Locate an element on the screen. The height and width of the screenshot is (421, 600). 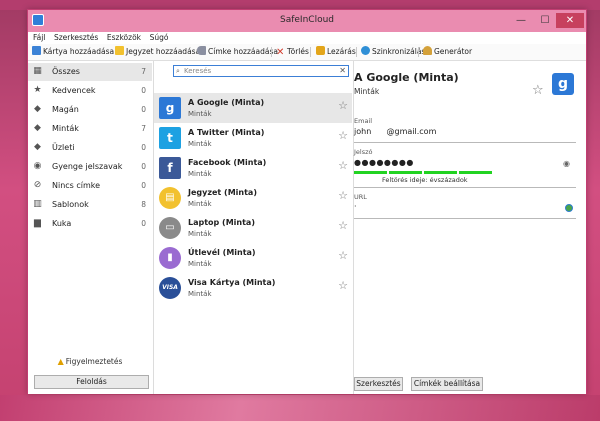
search-box: ⌕ ✕ is located at coordinates (261, 71).